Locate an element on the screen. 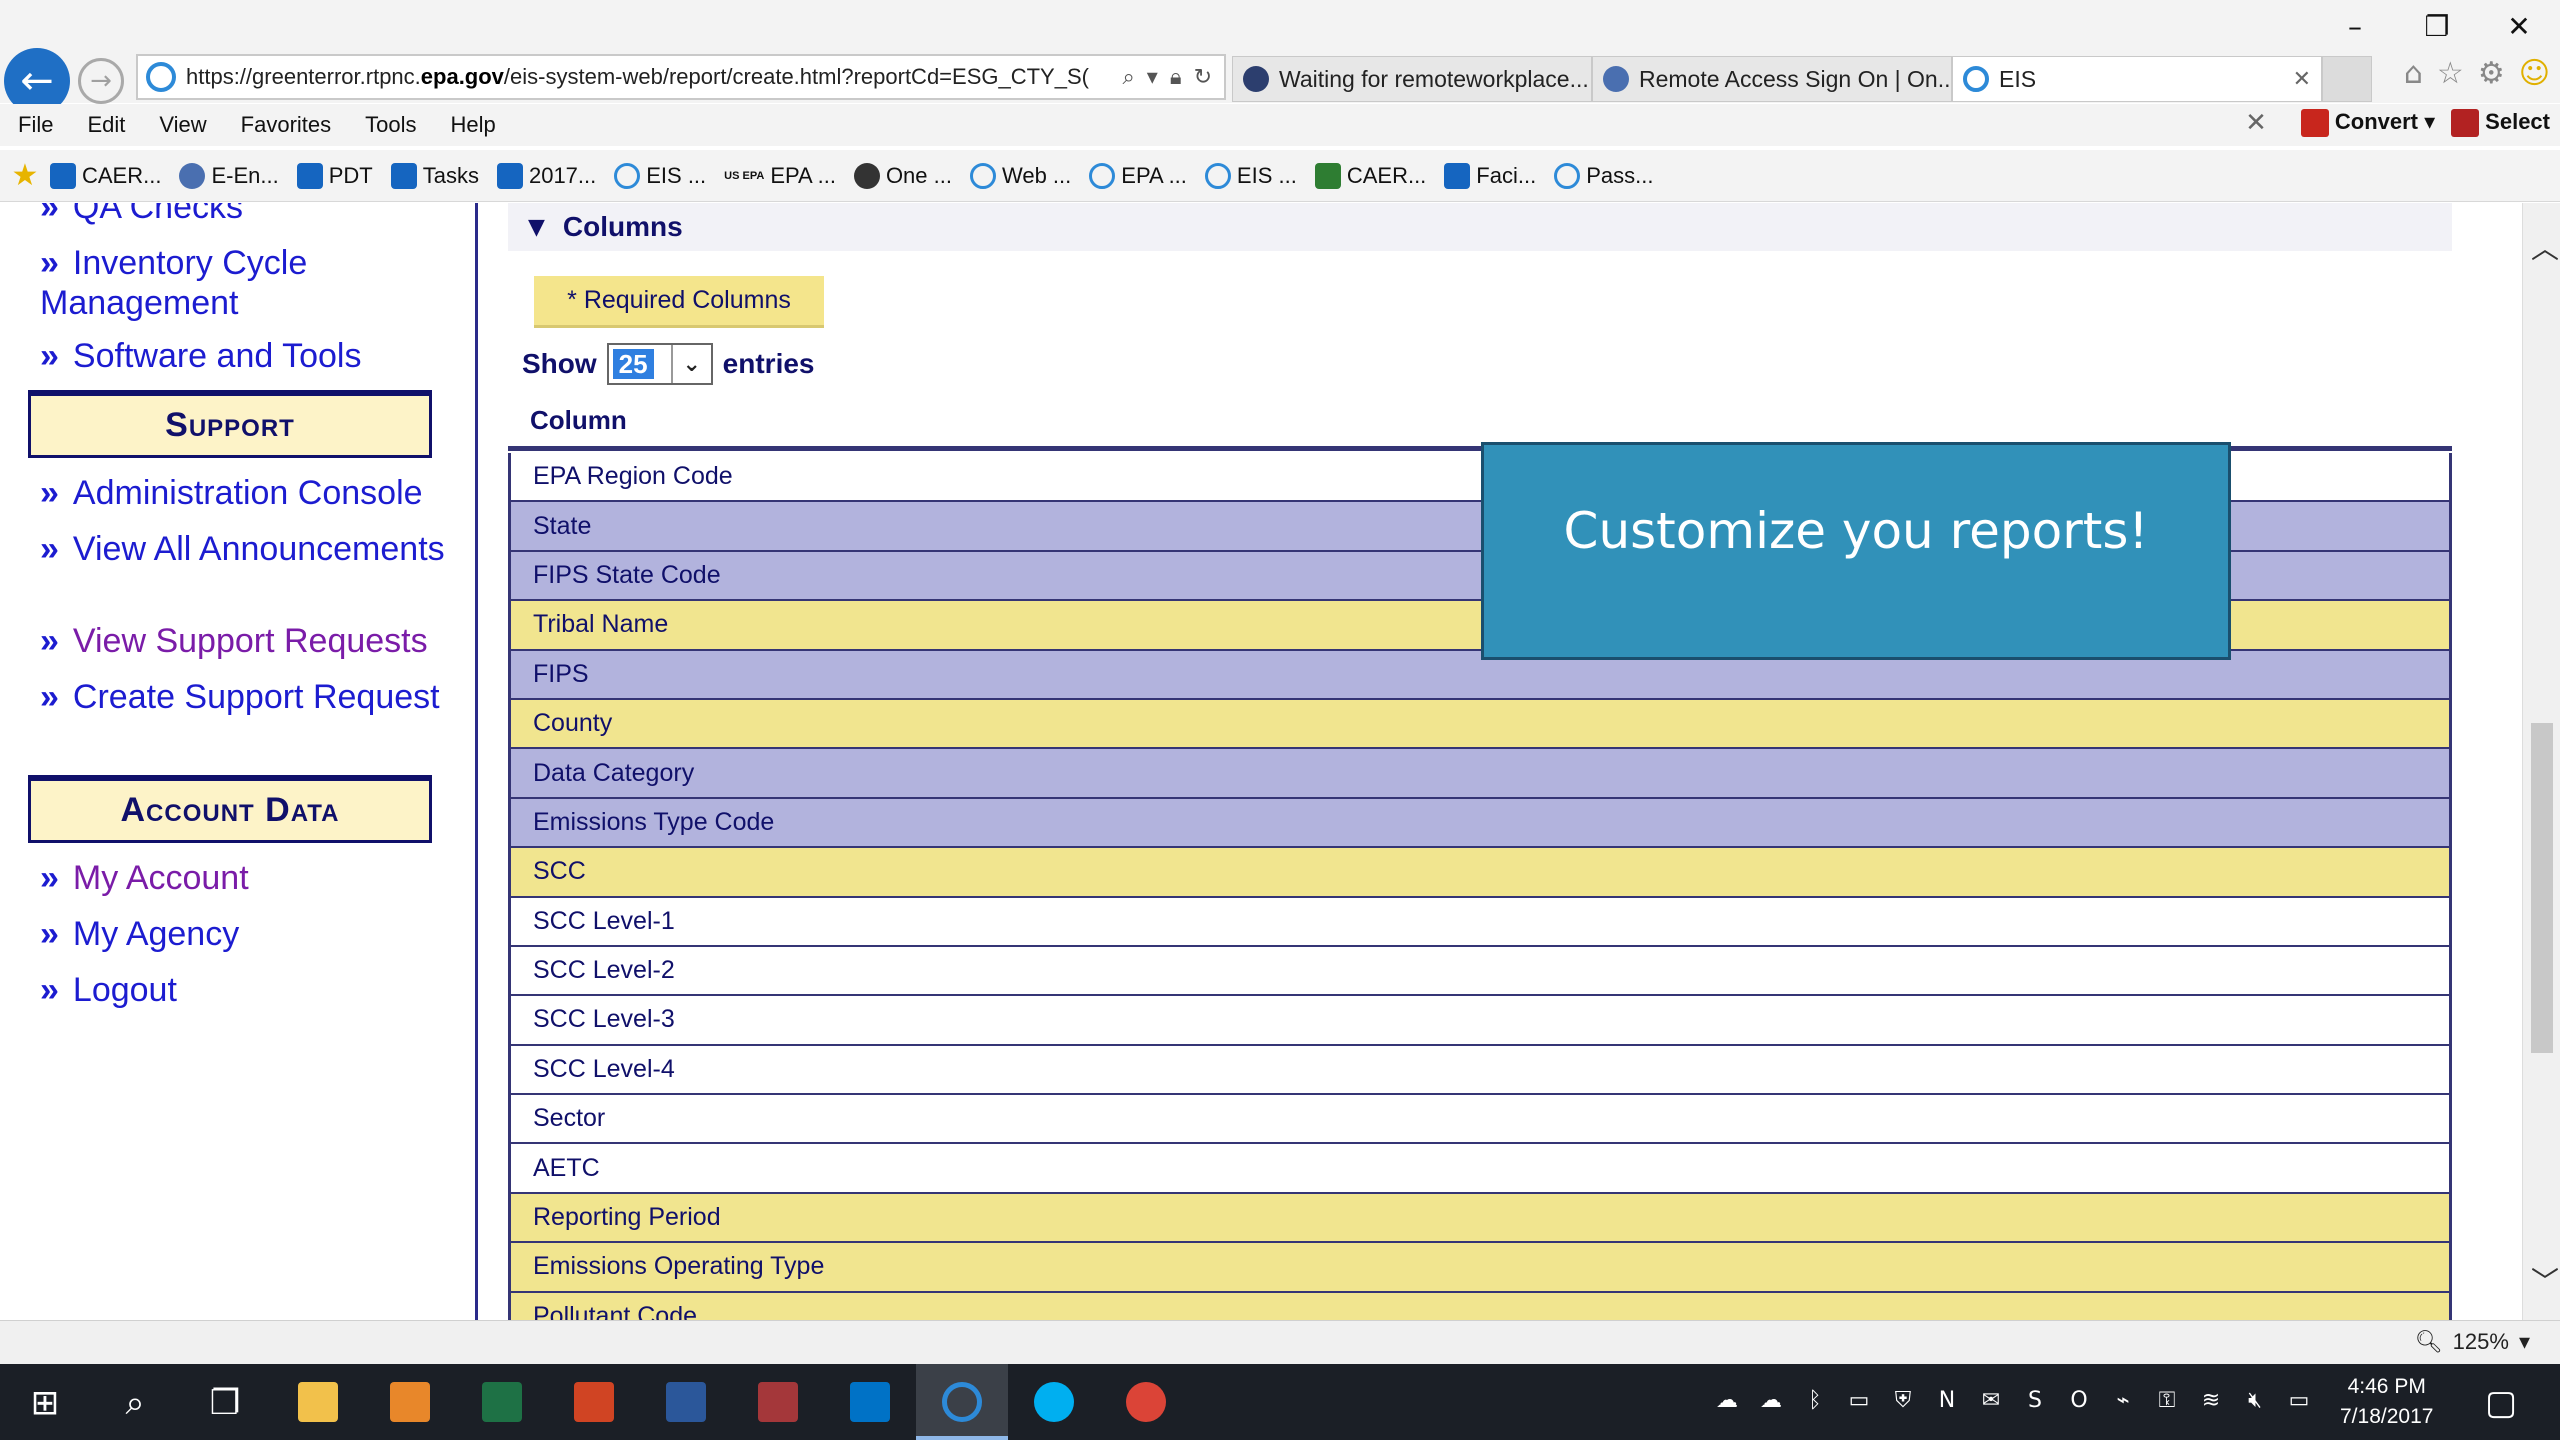 The height and width of the screenshot is (1440, 2560). dropdown-icon: ▾ is located at coordinates (1152, 77).